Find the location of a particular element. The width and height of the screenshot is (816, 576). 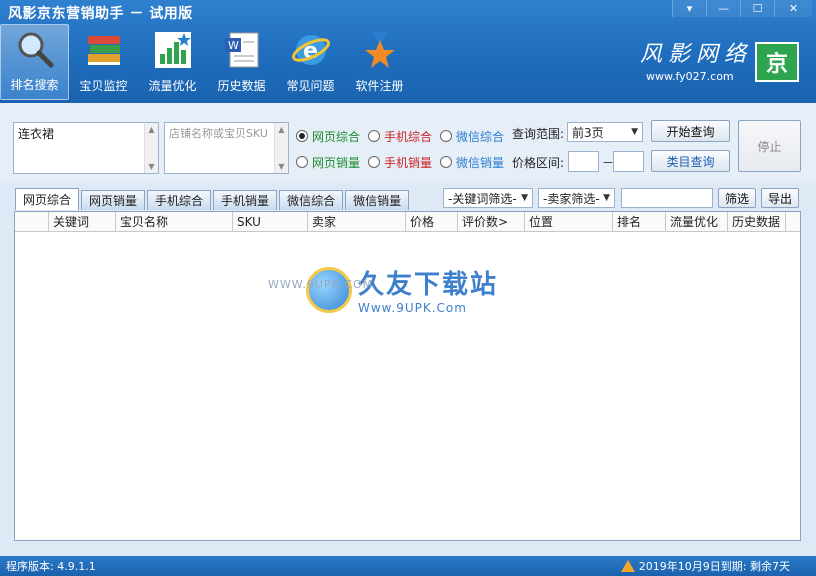

stop-button: 停止 is located at coordinates (769, 146).